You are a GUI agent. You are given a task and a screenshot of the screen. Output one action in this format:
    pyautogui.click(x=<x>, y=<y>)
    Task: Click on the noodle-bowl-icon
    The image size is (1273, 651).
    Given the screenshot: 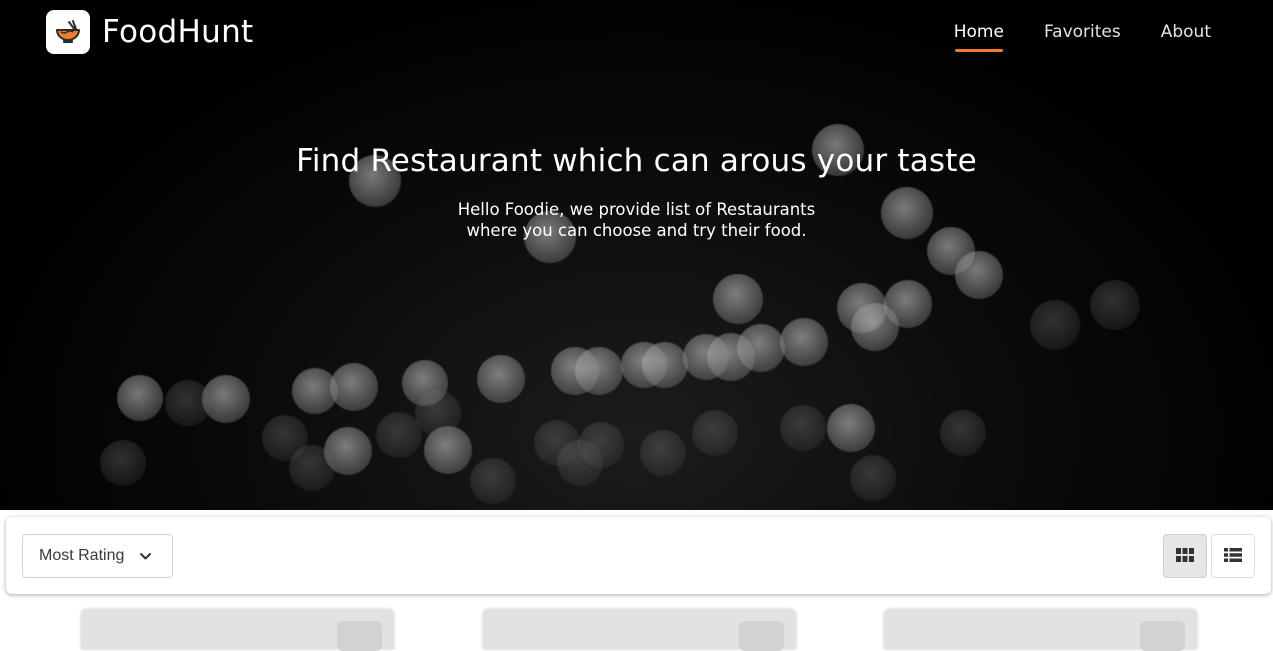 What is the action you would take?
    pyautogui.click(x=68, y=32)
    